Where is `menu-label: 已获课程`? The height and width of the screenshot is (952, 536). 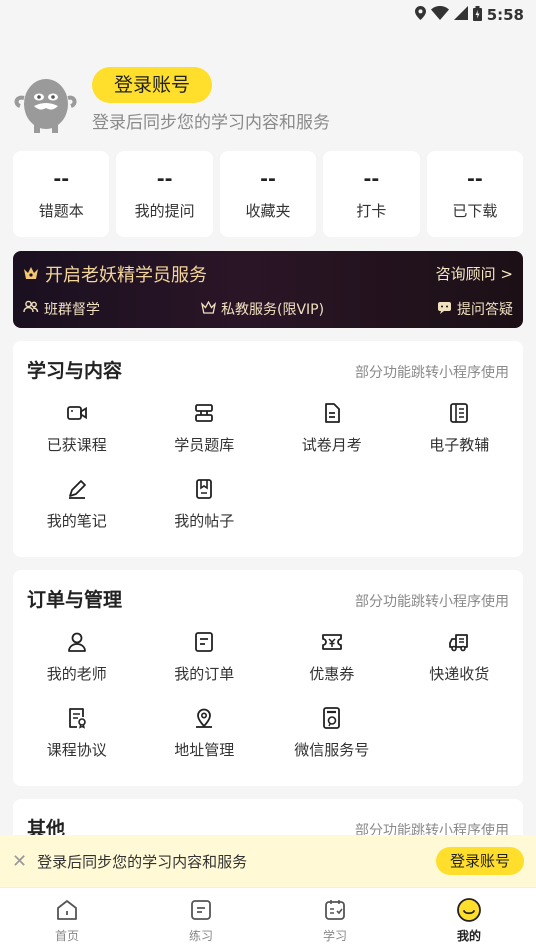 menu-label: 已获课程 is located at coordinates (76, 445).